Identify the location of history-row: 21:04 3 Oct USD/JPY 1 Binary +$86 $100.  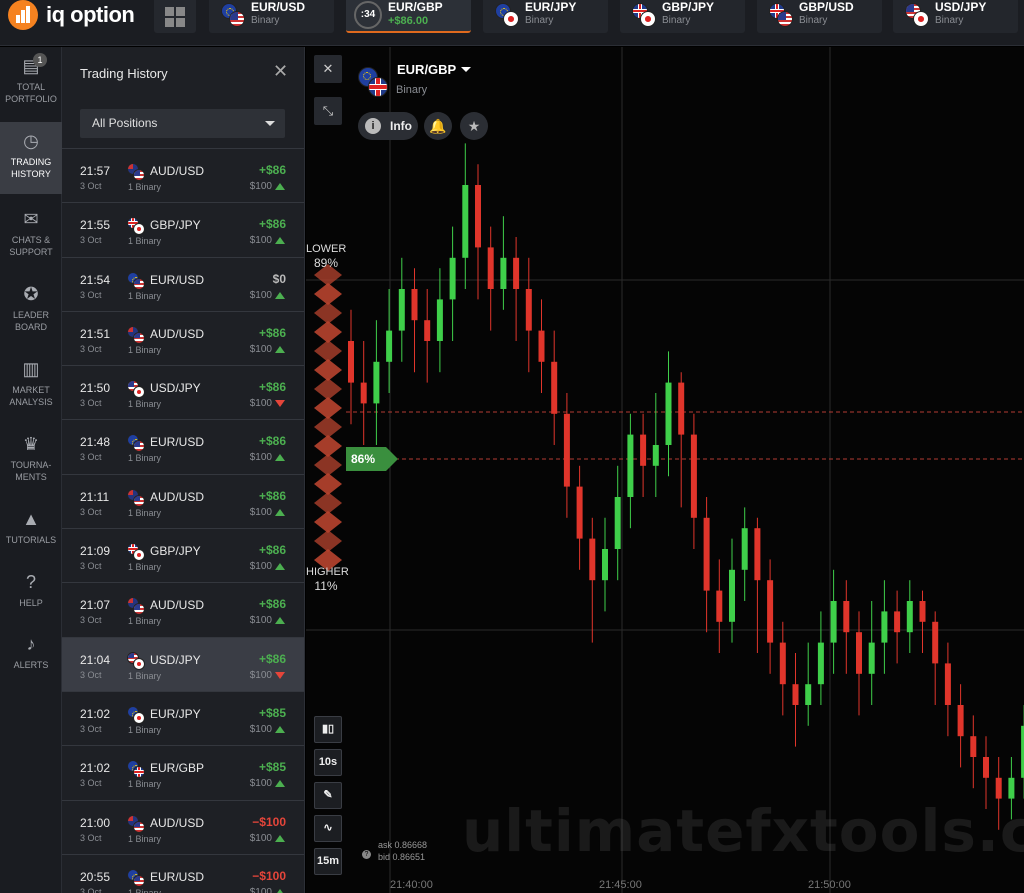
(183, 663).